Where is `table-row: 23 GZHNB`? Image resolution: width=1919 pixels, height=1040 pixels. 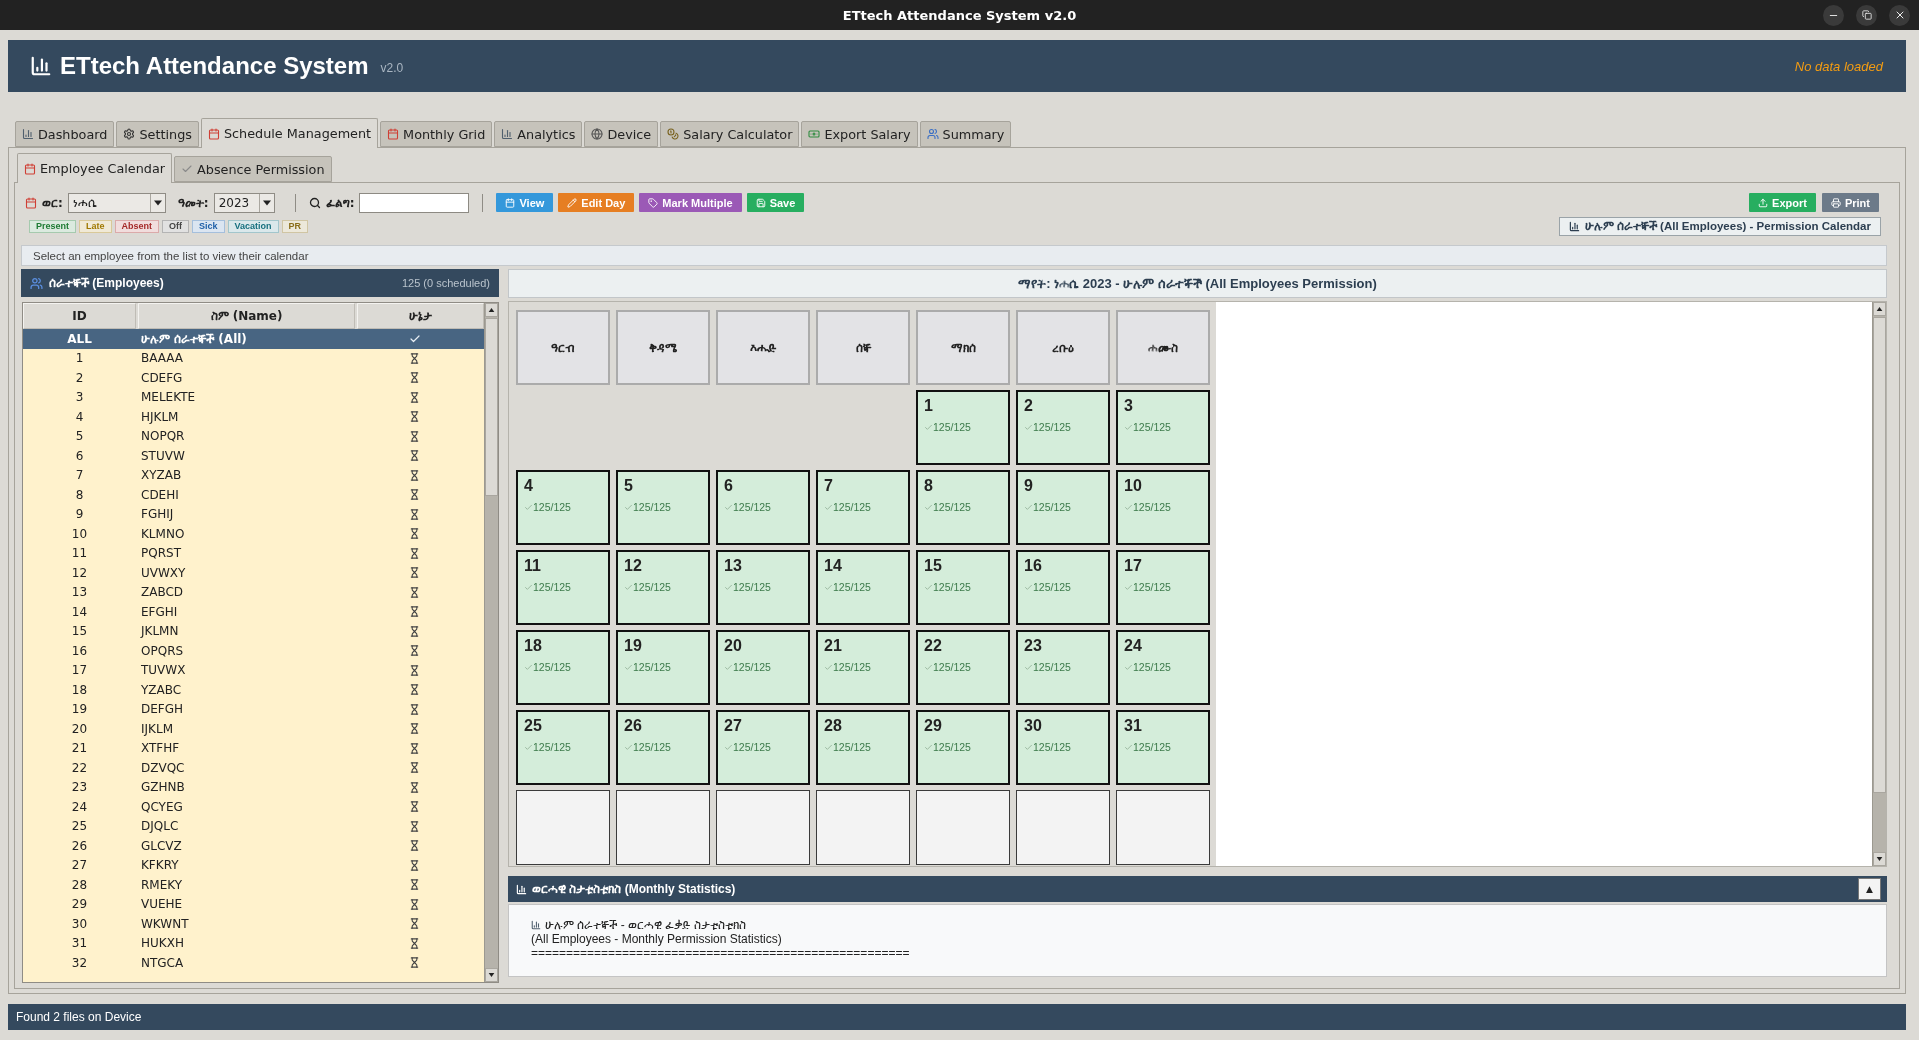
table-row: 23 GZHNB is located at coordinates (253, 787).